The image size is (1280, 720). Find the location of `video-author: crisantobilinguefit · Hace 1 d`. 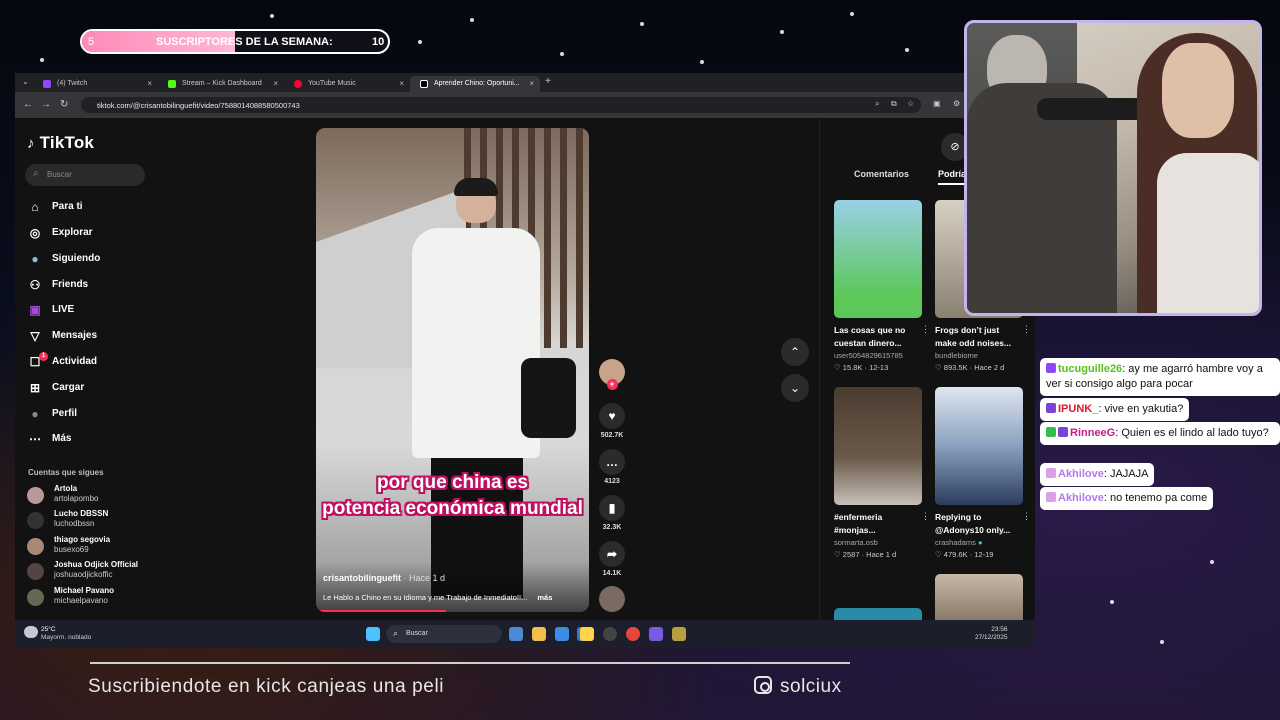

video-author: crisantobilinguefit · Hace 1 d is located at coordinates (384, 578).